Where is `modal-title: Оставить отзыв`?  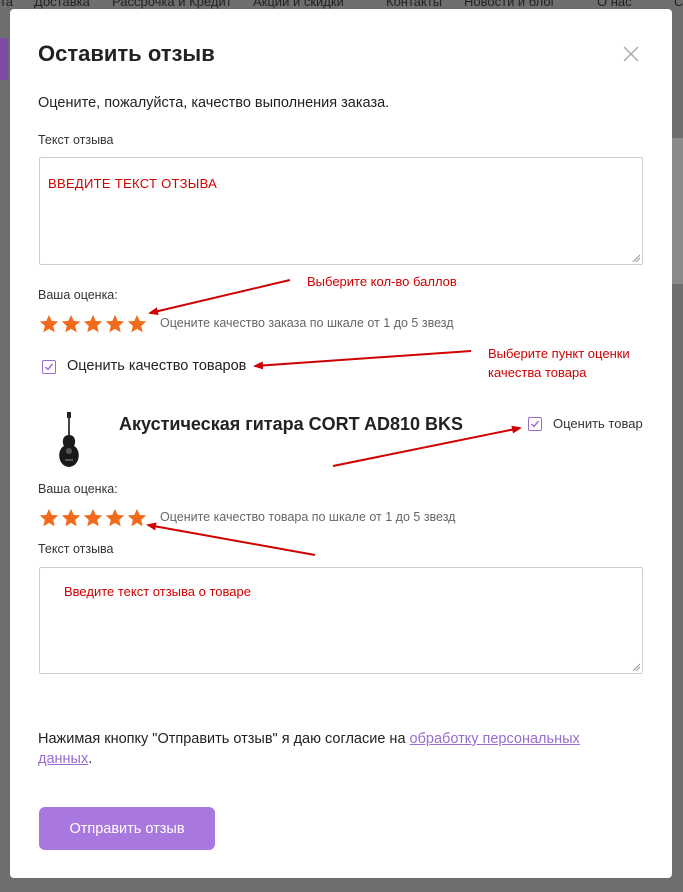 modal-title: Оставить отзыв is located at coordinates (126, 53).